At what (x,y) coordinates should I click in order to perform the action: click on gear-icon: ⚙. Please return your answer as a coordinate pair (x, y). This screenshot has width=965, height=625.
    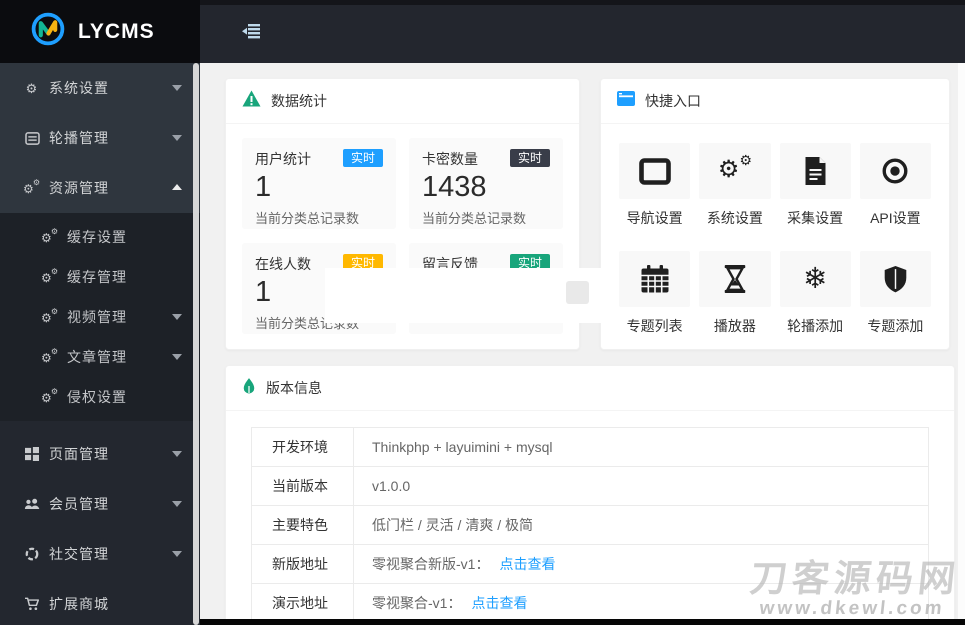
    Looking at the image, I should click on (32, 88).